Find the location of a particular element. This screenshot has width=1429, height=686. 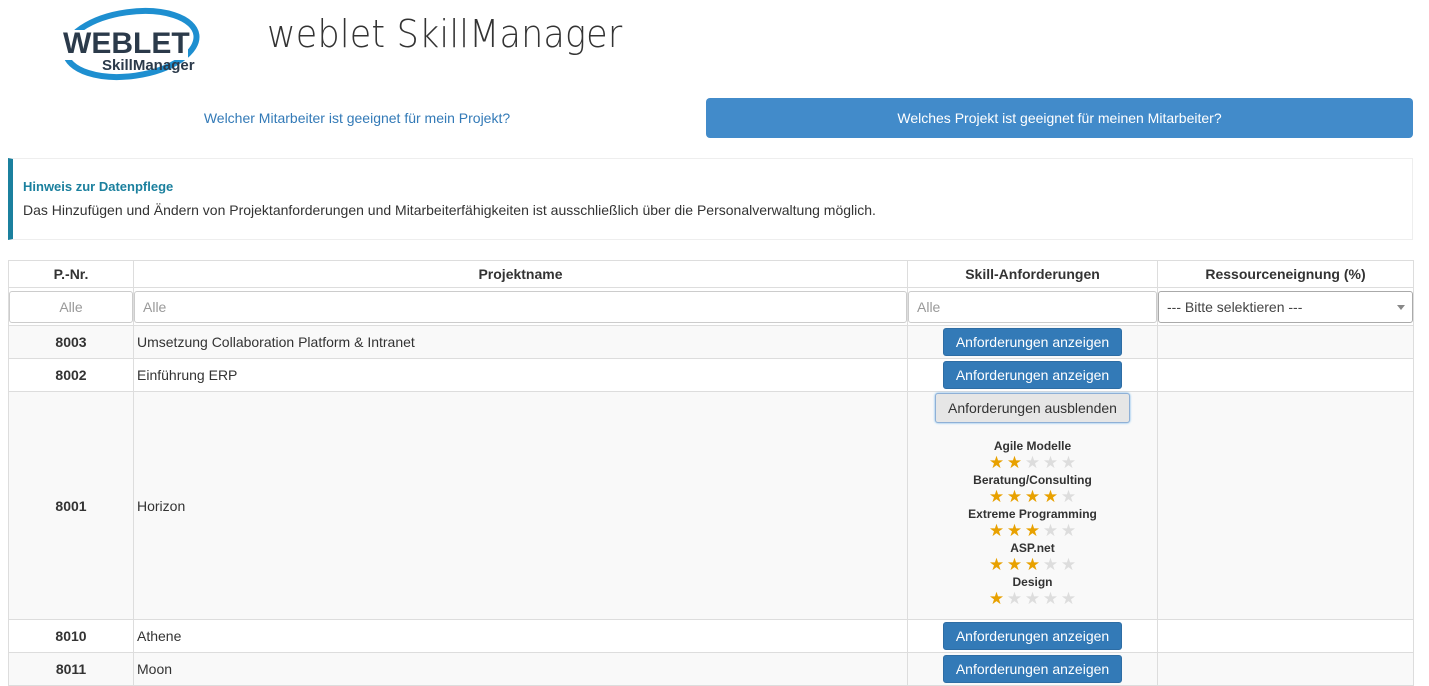

notice-title: Hinweis zur Datenpflege is located at coordinates (98, 186).